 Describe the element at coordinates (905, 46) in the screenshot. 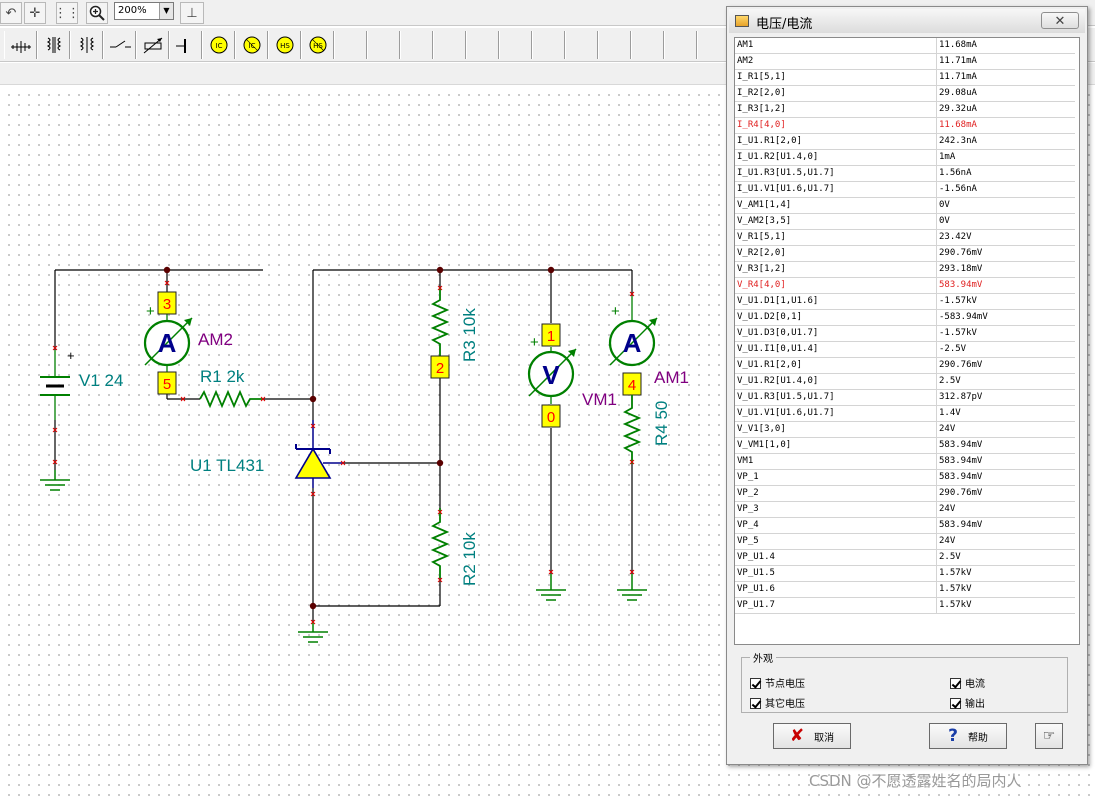

I see `list-item: AM1 11.68mA` at that location.